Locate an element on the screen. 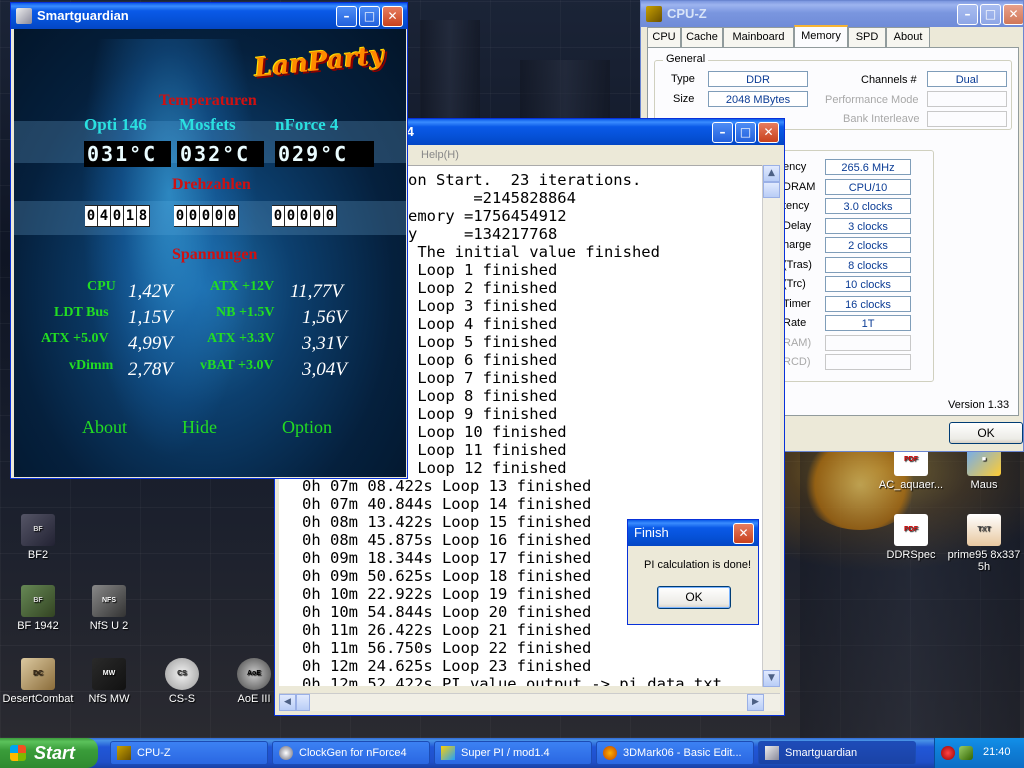 This screenshot has height=768, width=1024. output-line: 0h 10m 22.922s Loop 19 finished is located at coordinates (447, 594).